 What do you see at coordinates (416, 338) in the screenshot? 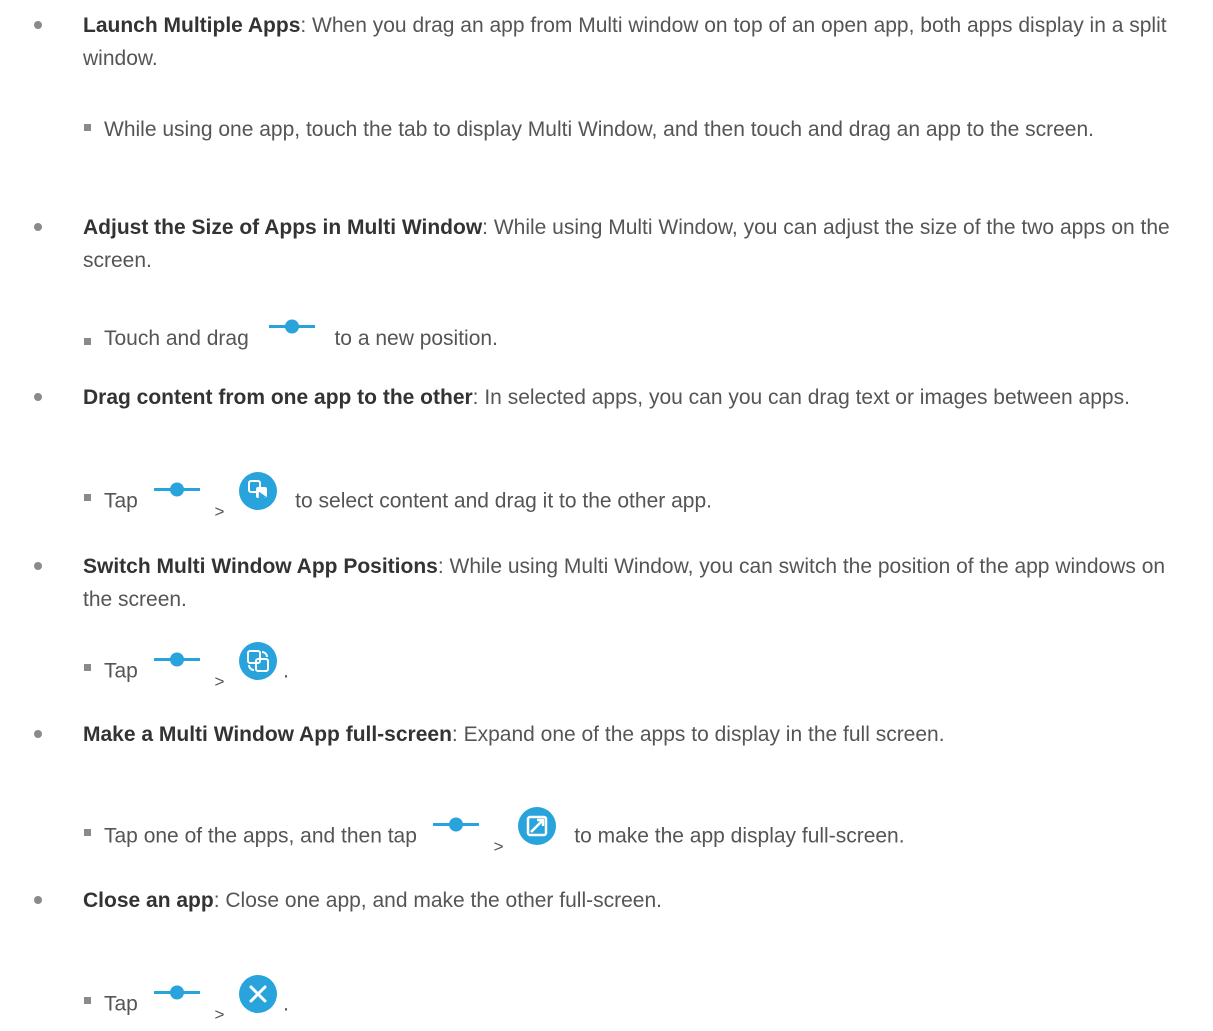
I see `sub-text-after: to a new position.` at bounding box center [416, 338].